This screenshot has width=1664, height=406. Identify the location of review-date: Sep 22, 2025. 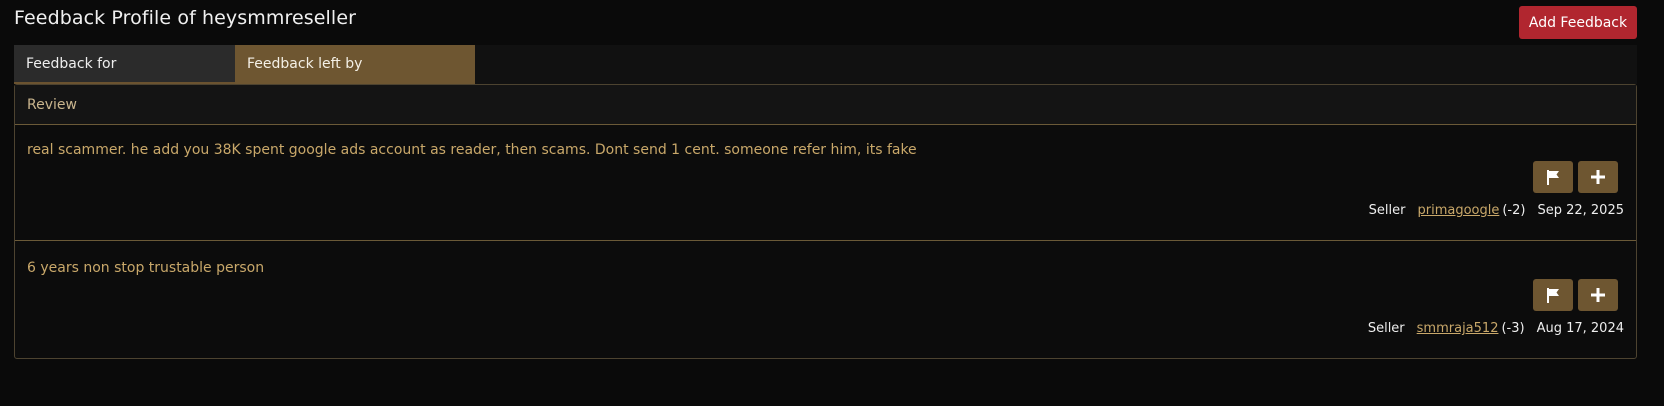
(1580, 210).